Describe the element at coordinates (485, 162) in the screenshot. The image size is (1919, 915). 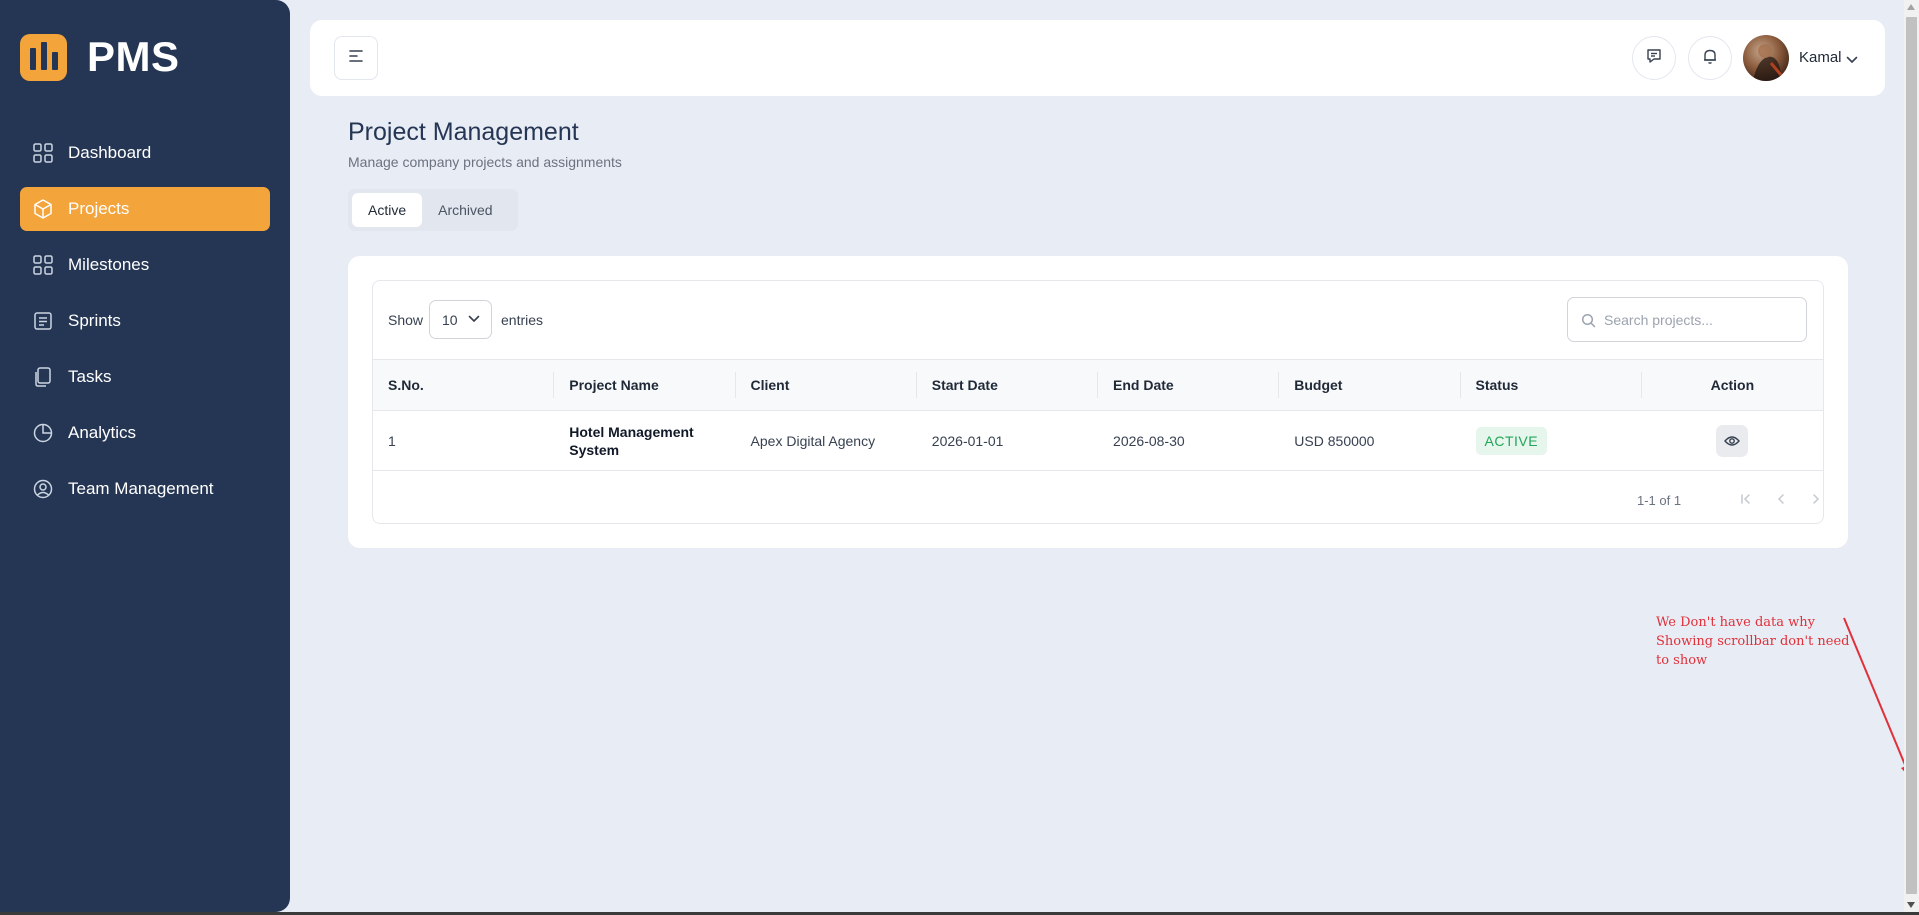
I see `page-subtitle: Manage company projects and assignments` at that location.